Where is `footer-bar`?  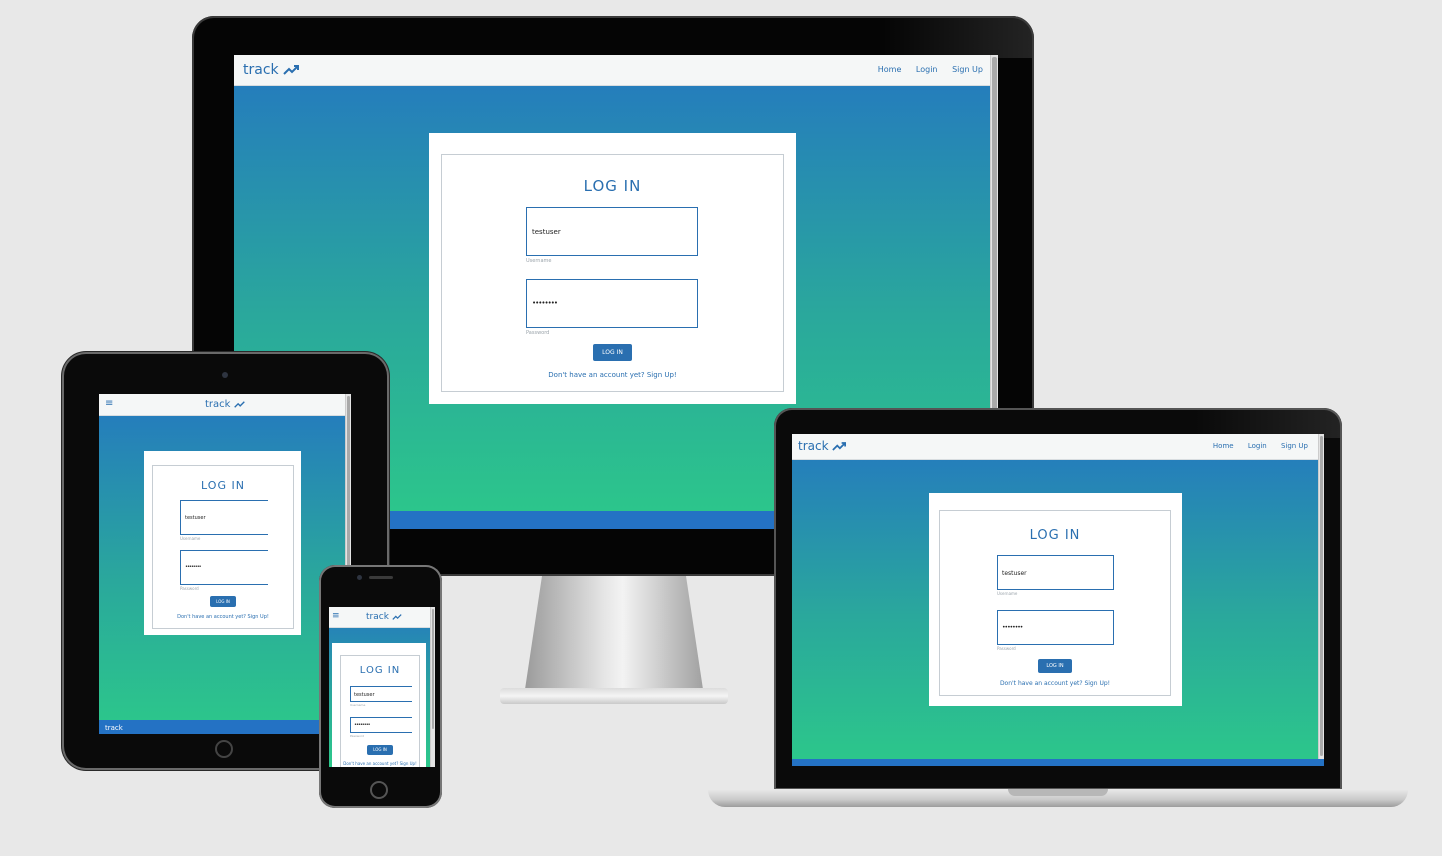 footer-bar is located at coordinates (1058, 762).